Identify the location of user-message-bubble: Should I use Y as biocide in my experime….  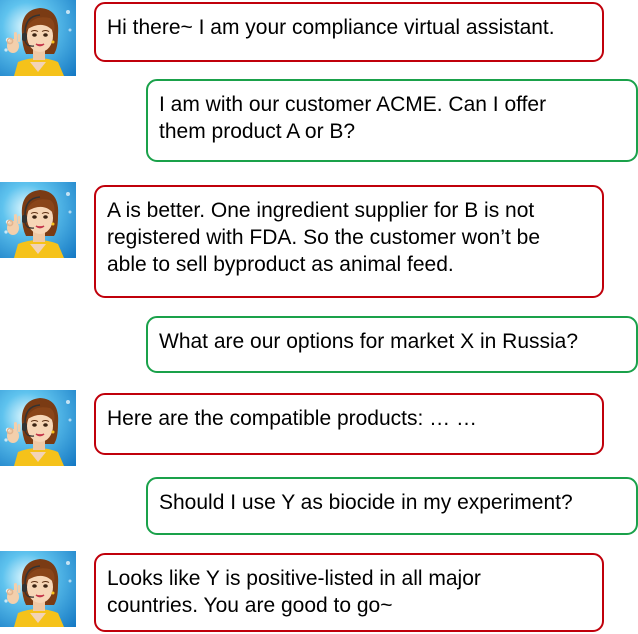
(392, 506).